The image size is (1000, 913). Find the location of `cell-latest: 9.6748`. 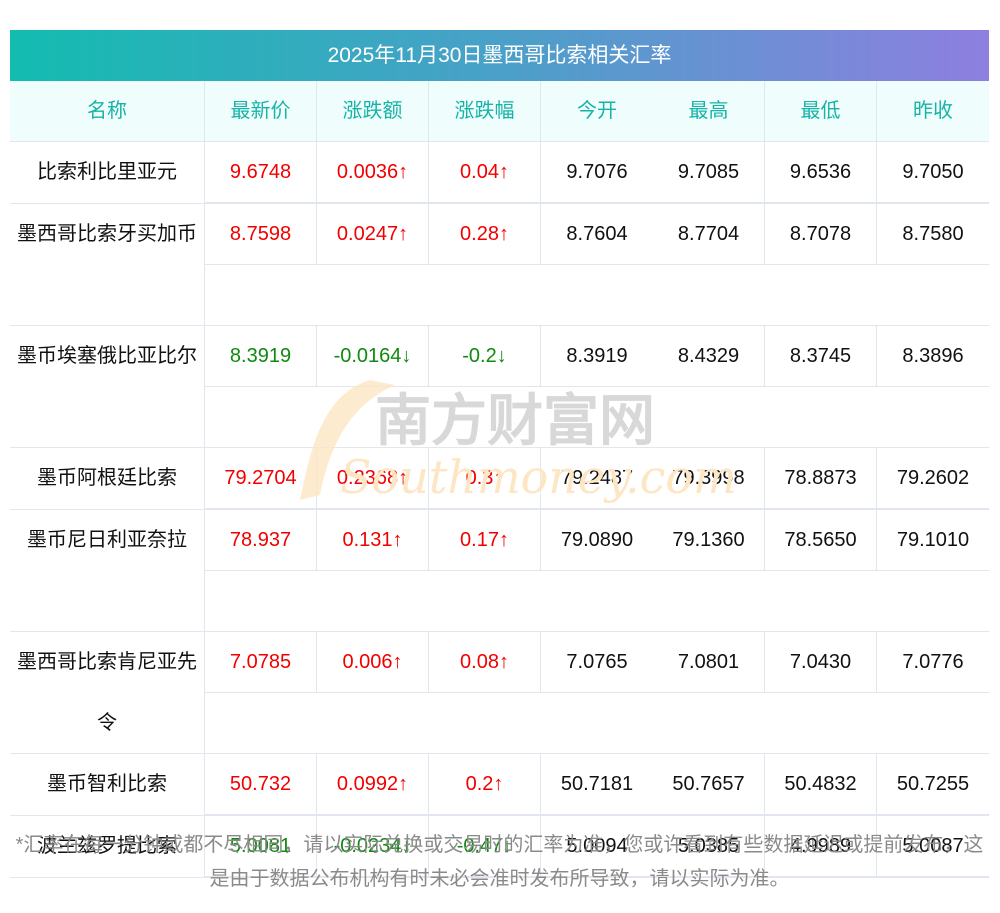

cell-latest: 9.6748 is located at coordinates (261, 172).